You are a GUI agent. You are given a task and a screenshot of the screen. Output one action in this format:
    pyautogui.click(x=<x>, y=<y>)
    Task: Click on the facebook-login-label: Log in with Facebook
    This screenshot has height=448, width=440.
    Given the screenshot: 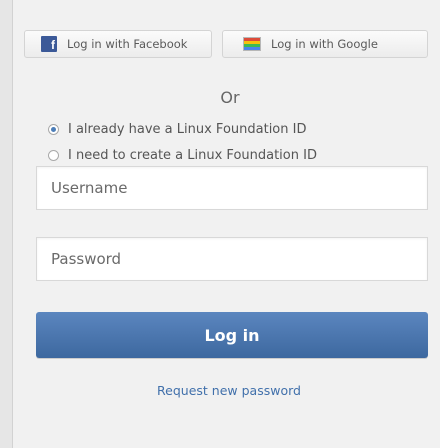 What is the action you would take?
    pyautogui.click(x=127, y=44)
    